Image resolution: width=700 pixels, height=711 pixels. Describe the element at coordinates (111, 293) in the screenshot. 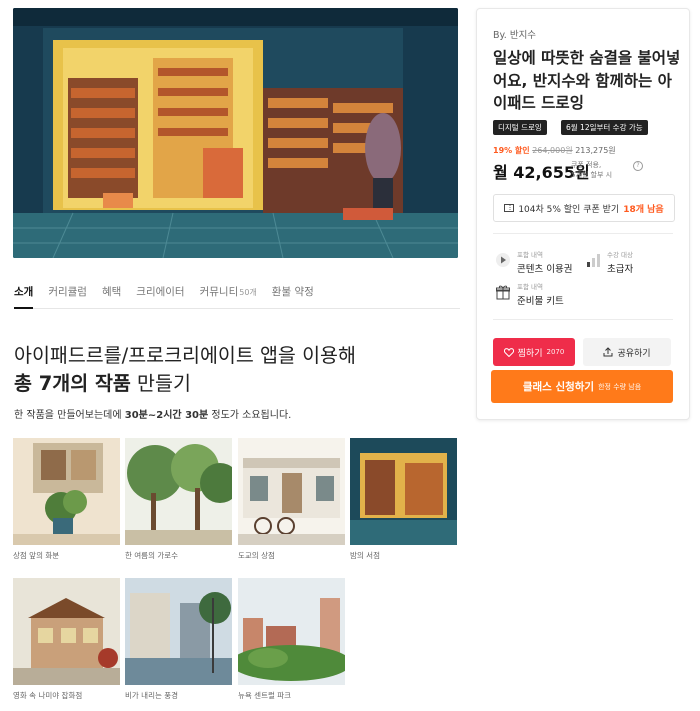

I see `tab-benefits: 혜택` at that location.